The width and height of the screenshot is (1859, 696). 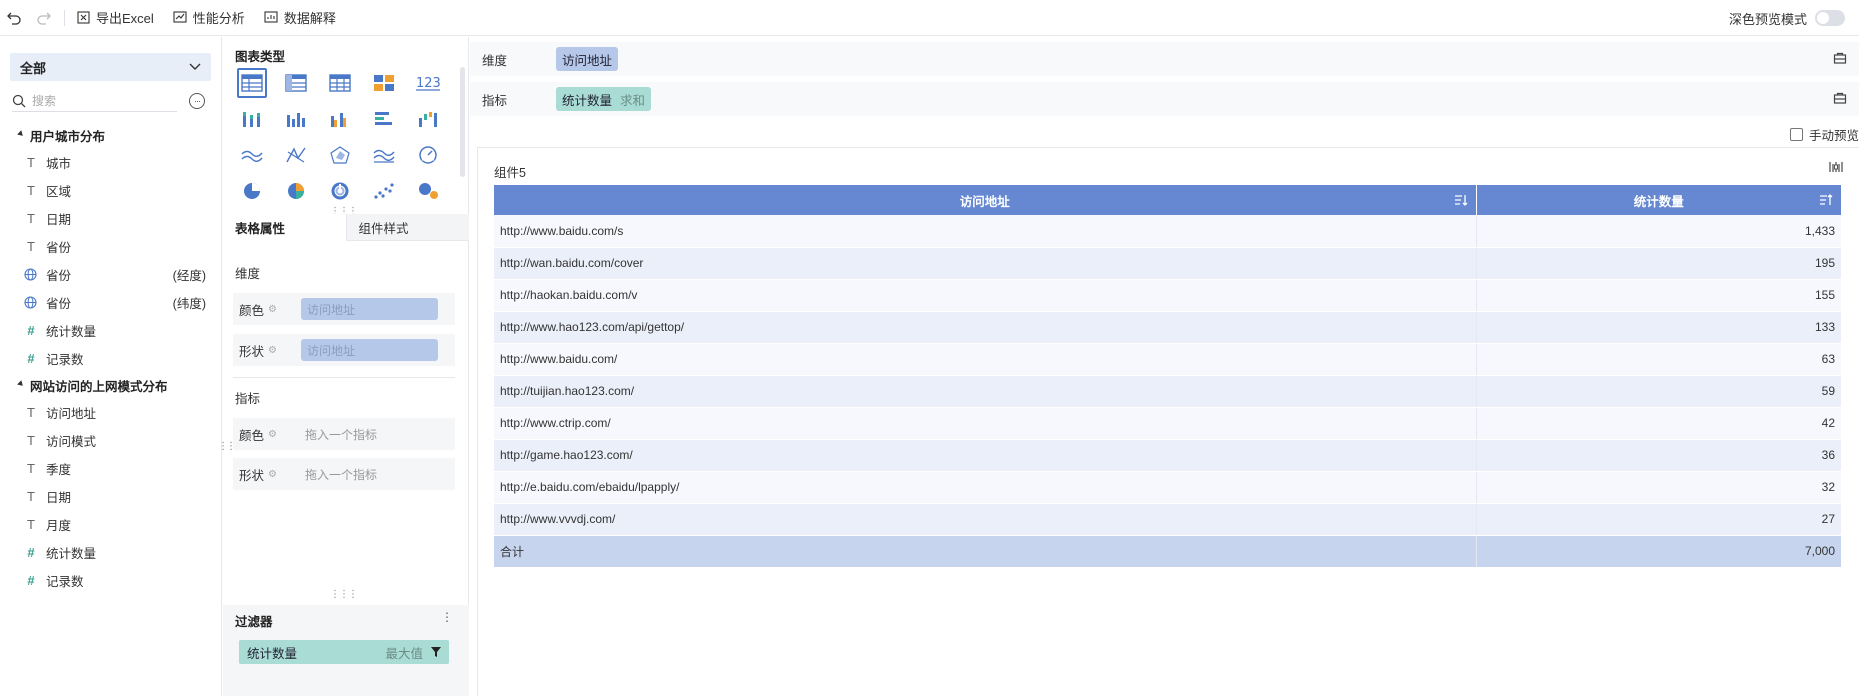 I want to click on metric-color-row: 颜色 ⚙ 拖入一个指标, so click(x=344, y=434).